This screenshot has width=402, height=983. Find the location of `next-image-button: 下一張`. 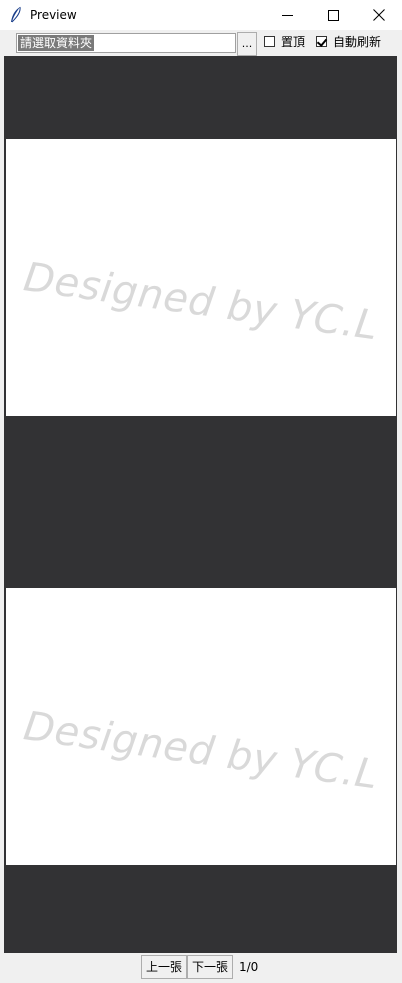

next-image-button: 下一張 is located at coordinates (210, 967).